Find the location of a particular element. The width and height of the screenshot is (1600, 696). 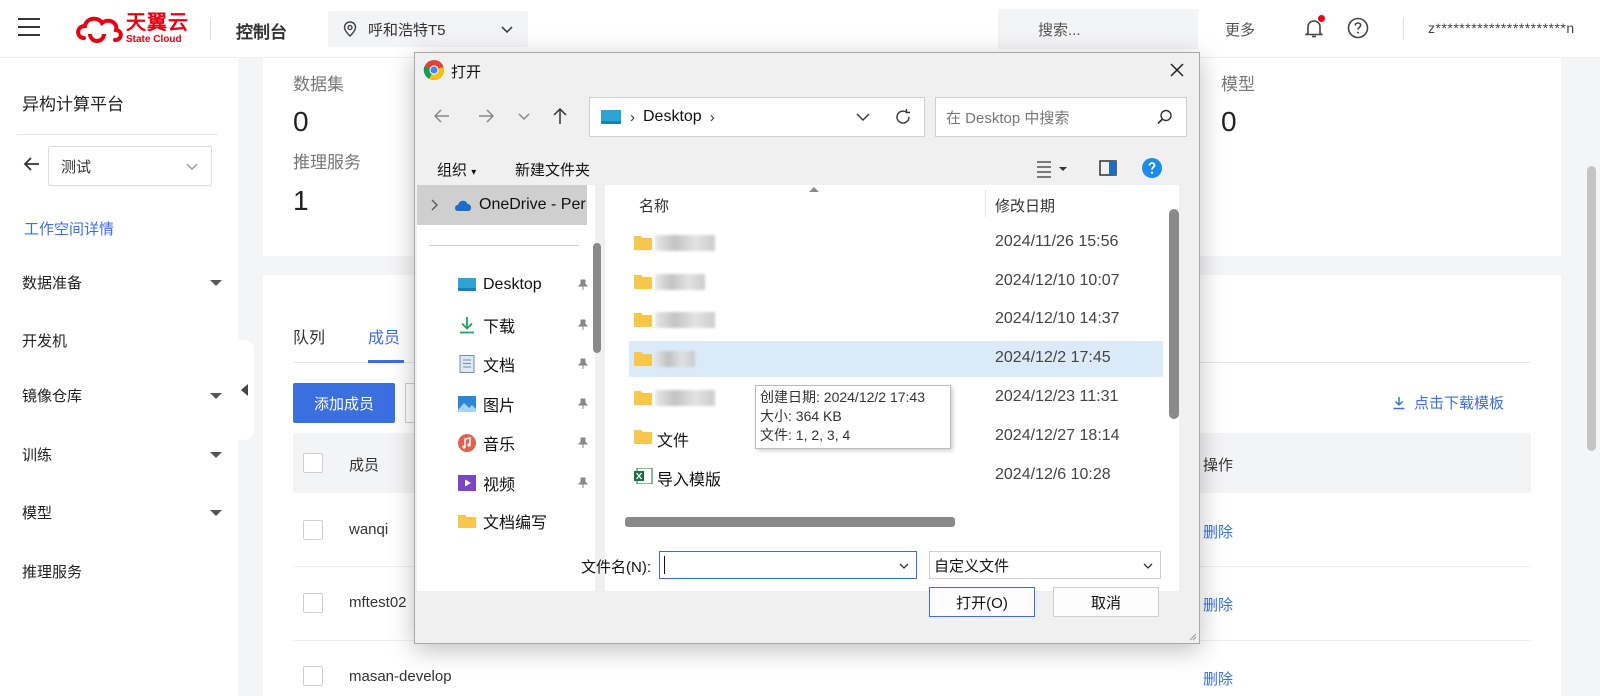

column-header-member: 成员 is located at coordinates (364, 465).